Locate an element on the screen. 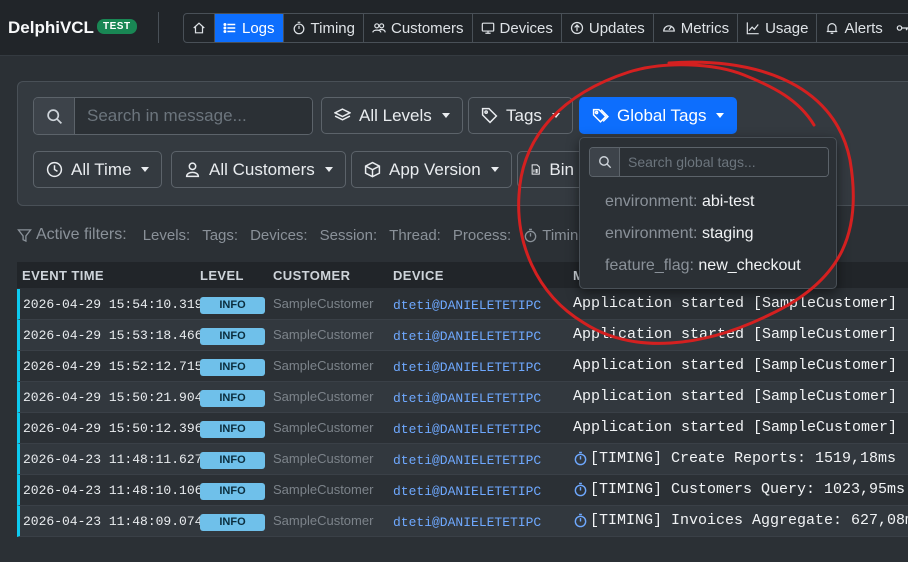 The height and width of the screenshot is (562, 908). nav-home is located at coordinates (199, 28).